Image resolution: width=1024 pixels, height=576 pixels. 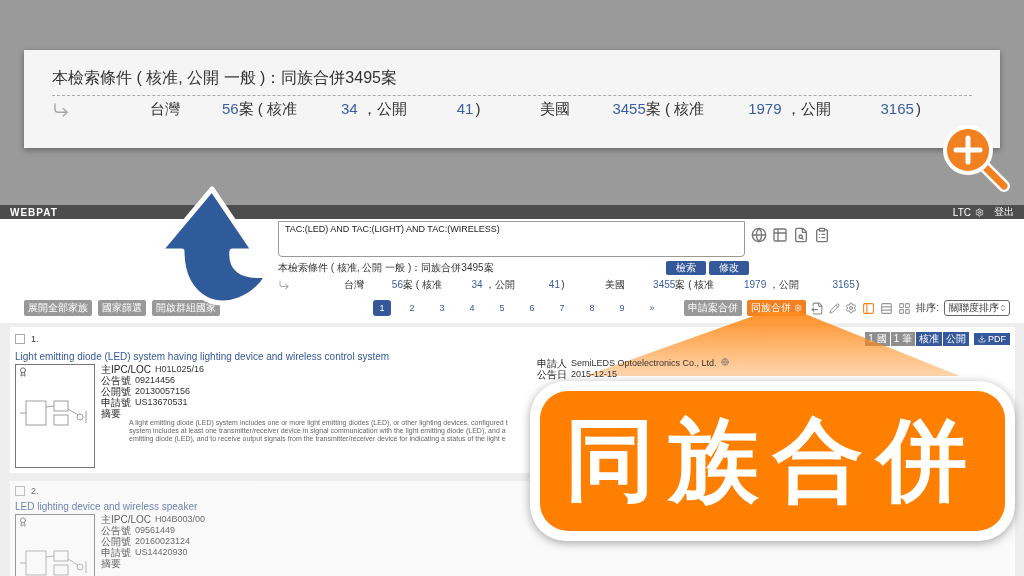 What do you see at coordinates (532, 308) in the screenshot?
I see `page-button: 6` at bounding box center [532, 308].